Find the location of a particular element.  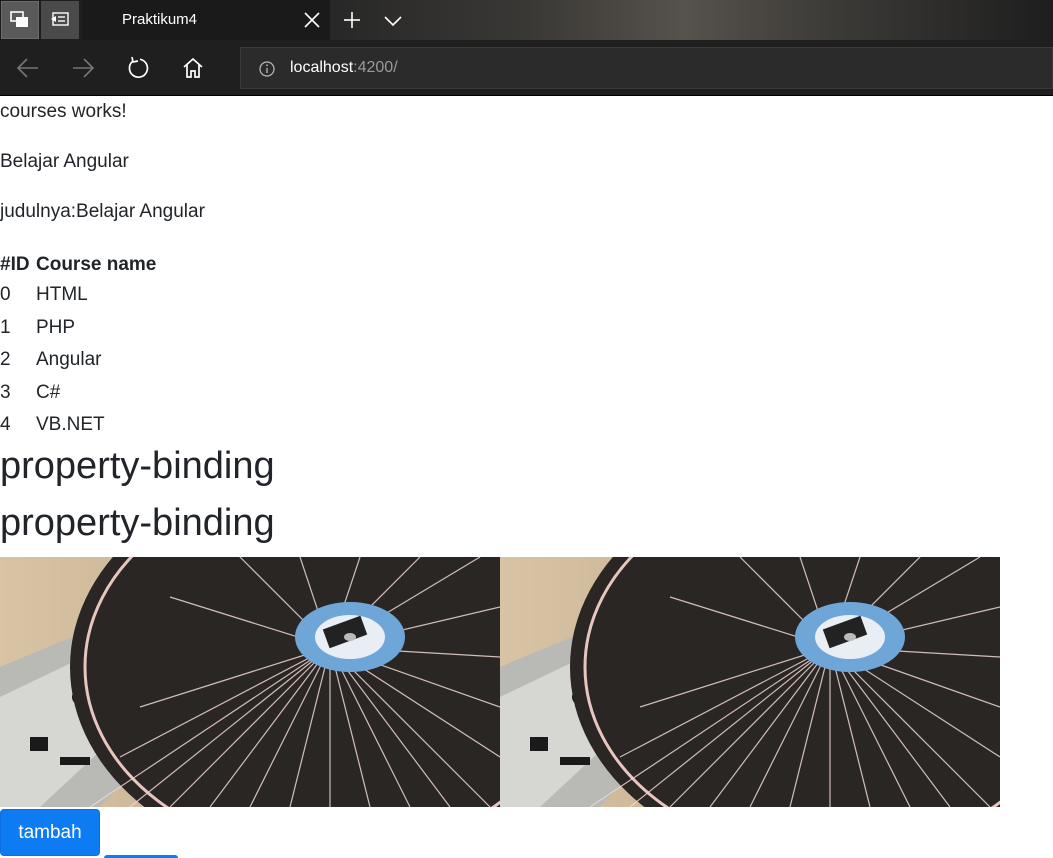

course-name: VB.NET is located at coordinates (70, 425).